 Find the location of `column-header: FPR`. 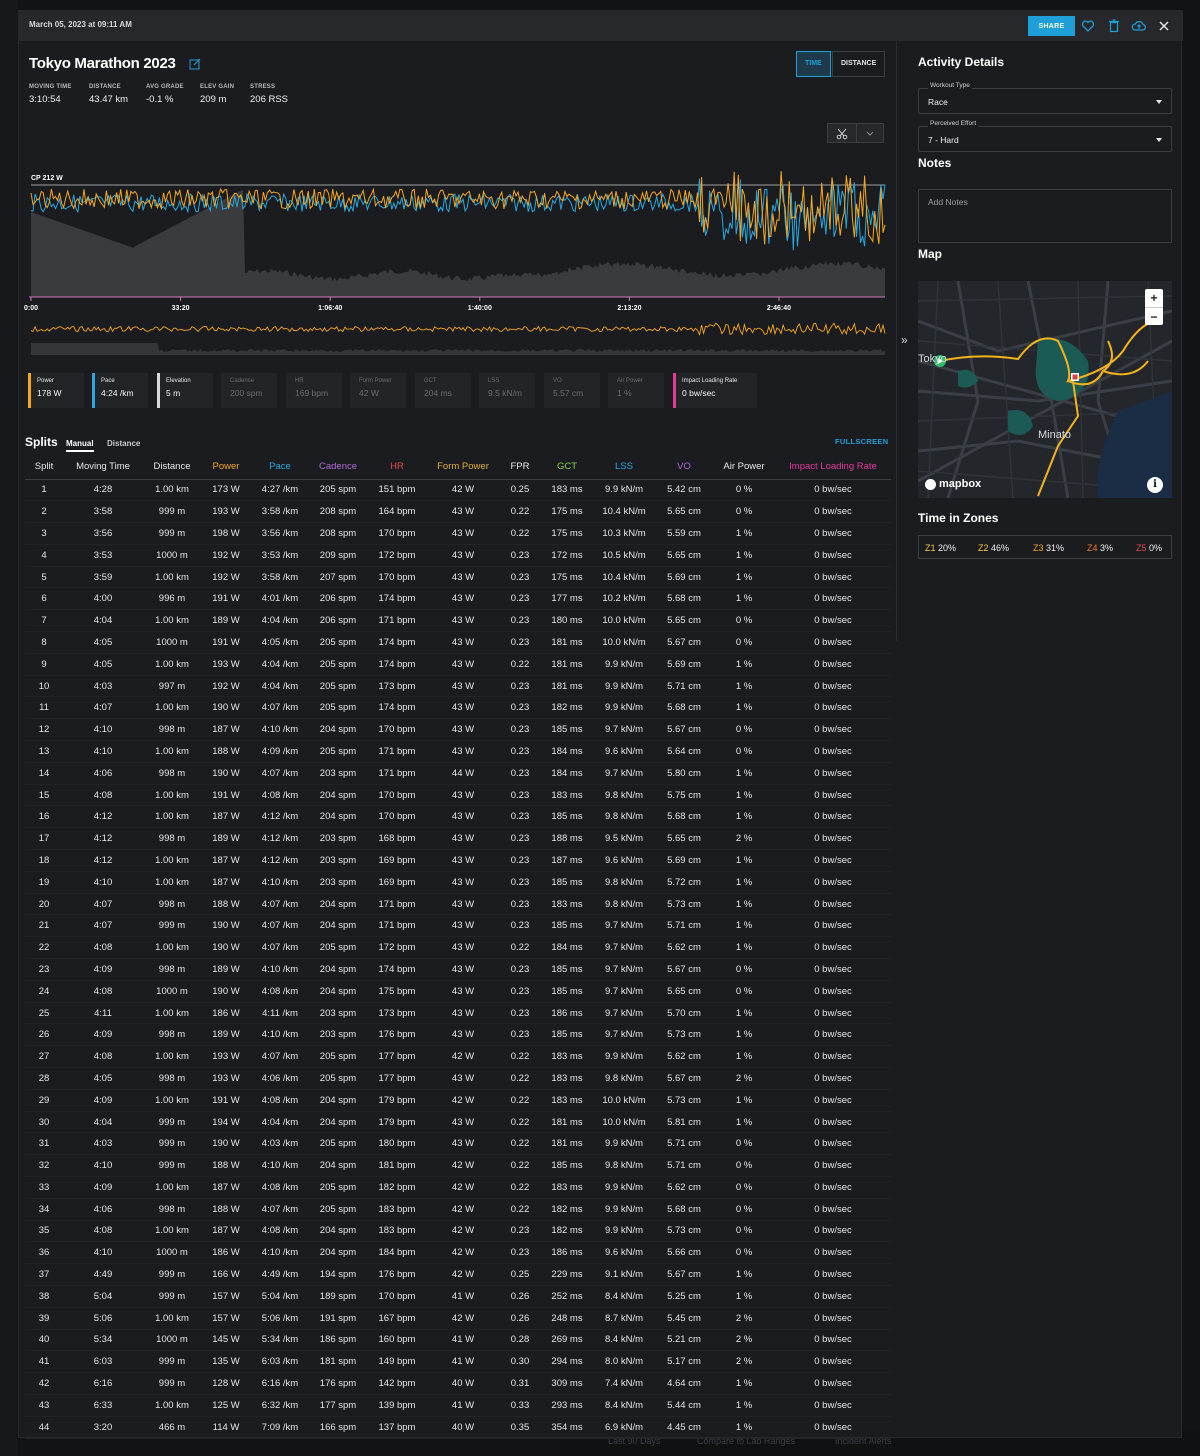

column-header: FPR is located at coordinates (520, 467).